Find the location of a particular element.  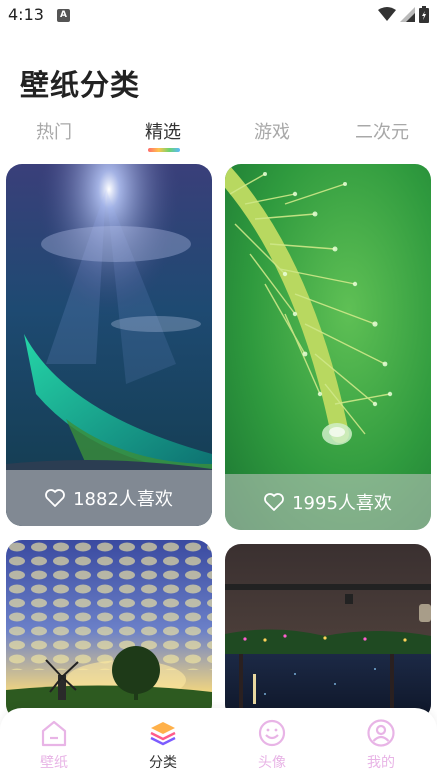

nav-item-category: 分类 is located at coordinates (163, 745).